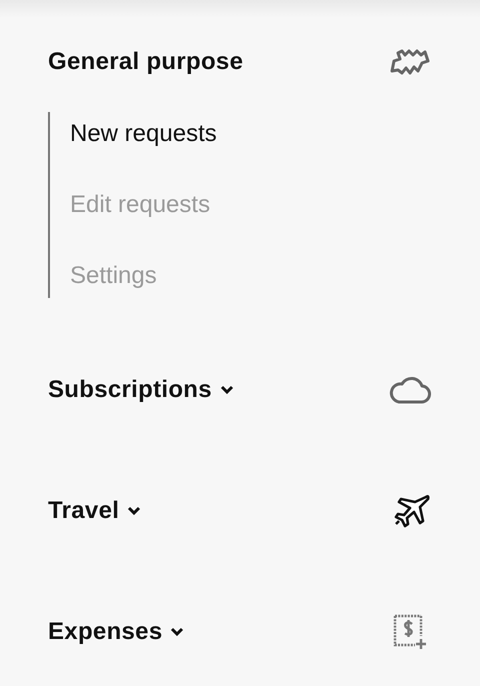 The image size is (480, 686). I want to click on section-header: Travel, so click(95, 511).